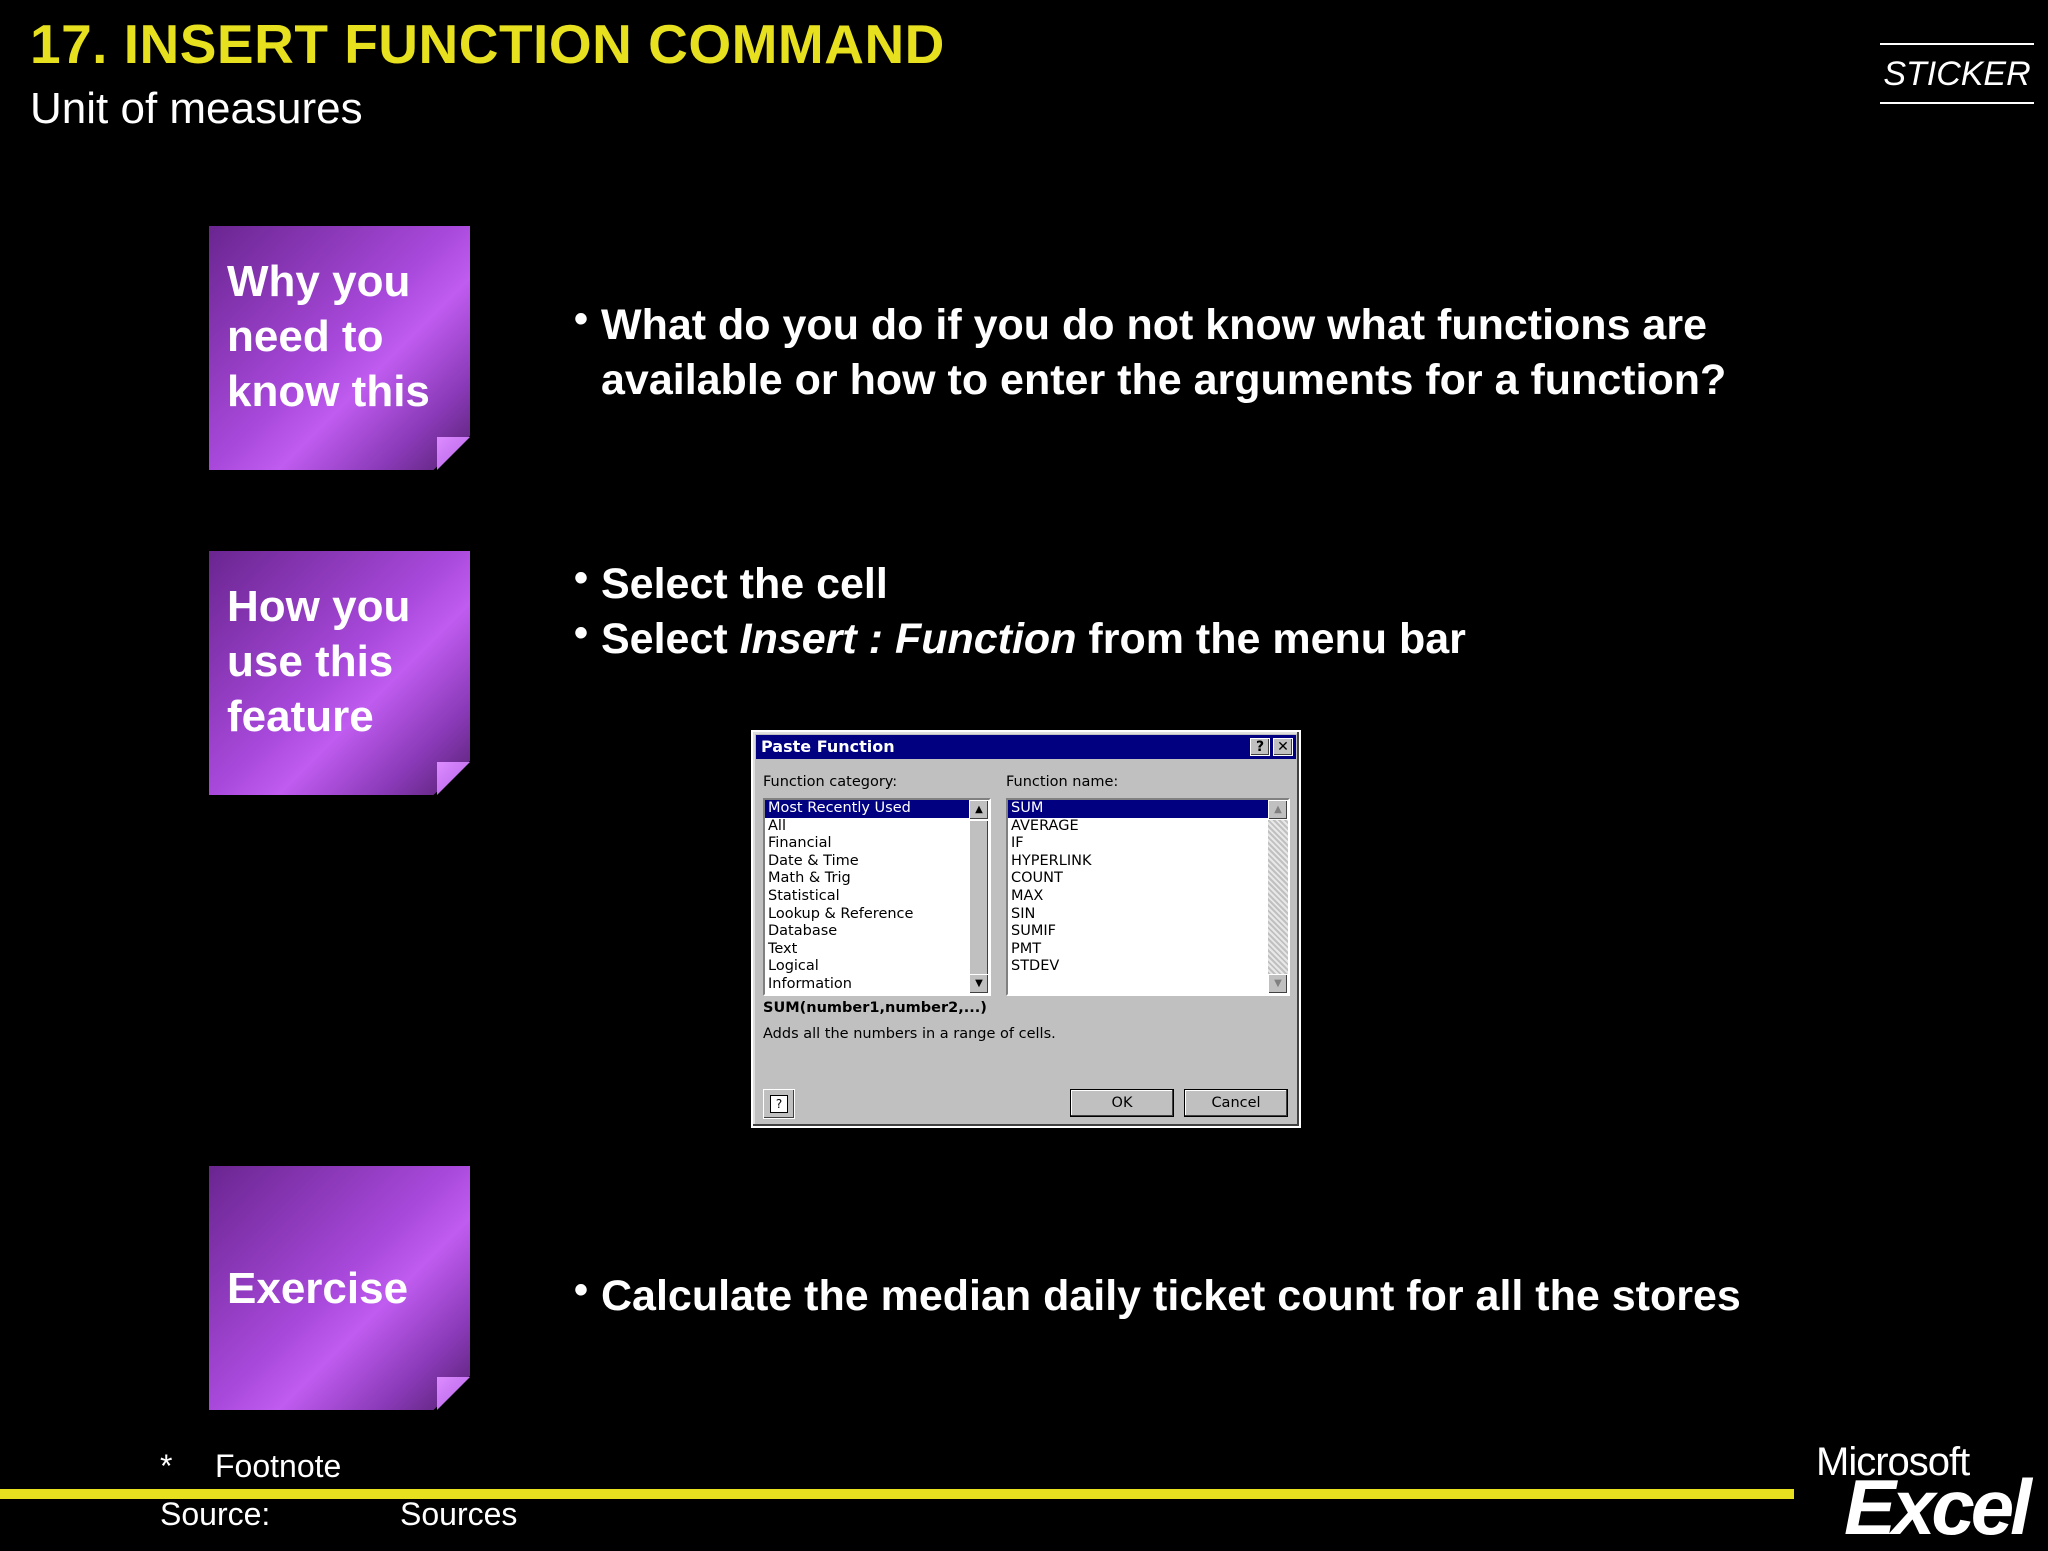 The image size is (2048, 1551). Describe the element at coordinates (1026, 747) in the screenshot. I see `dialog-titlebar: Paste Function ? ✕` at that location.